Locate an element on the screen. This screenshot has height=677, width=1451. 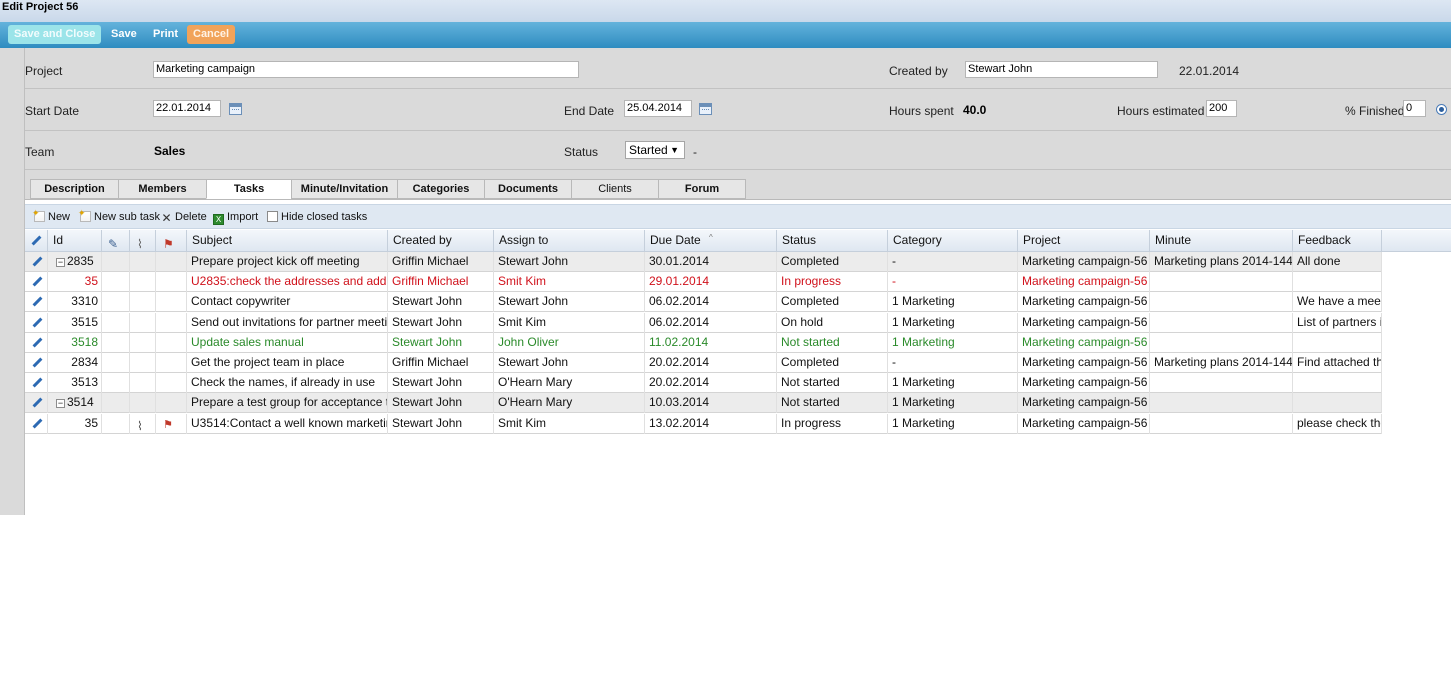
hours-estimated-input: 200 is located at coordinates (1221, 108).